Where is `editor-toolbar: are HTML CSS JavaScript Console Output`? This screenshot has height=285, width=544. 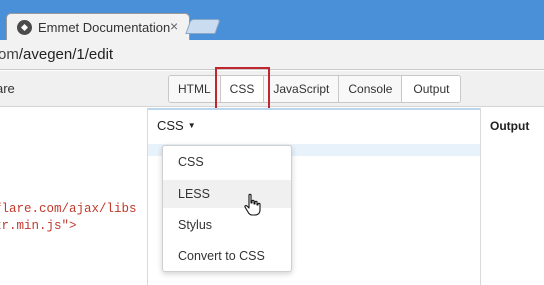
editor-toolbar: are HTML CSS JavaScript Console Output is located at coordinates (272, 89).